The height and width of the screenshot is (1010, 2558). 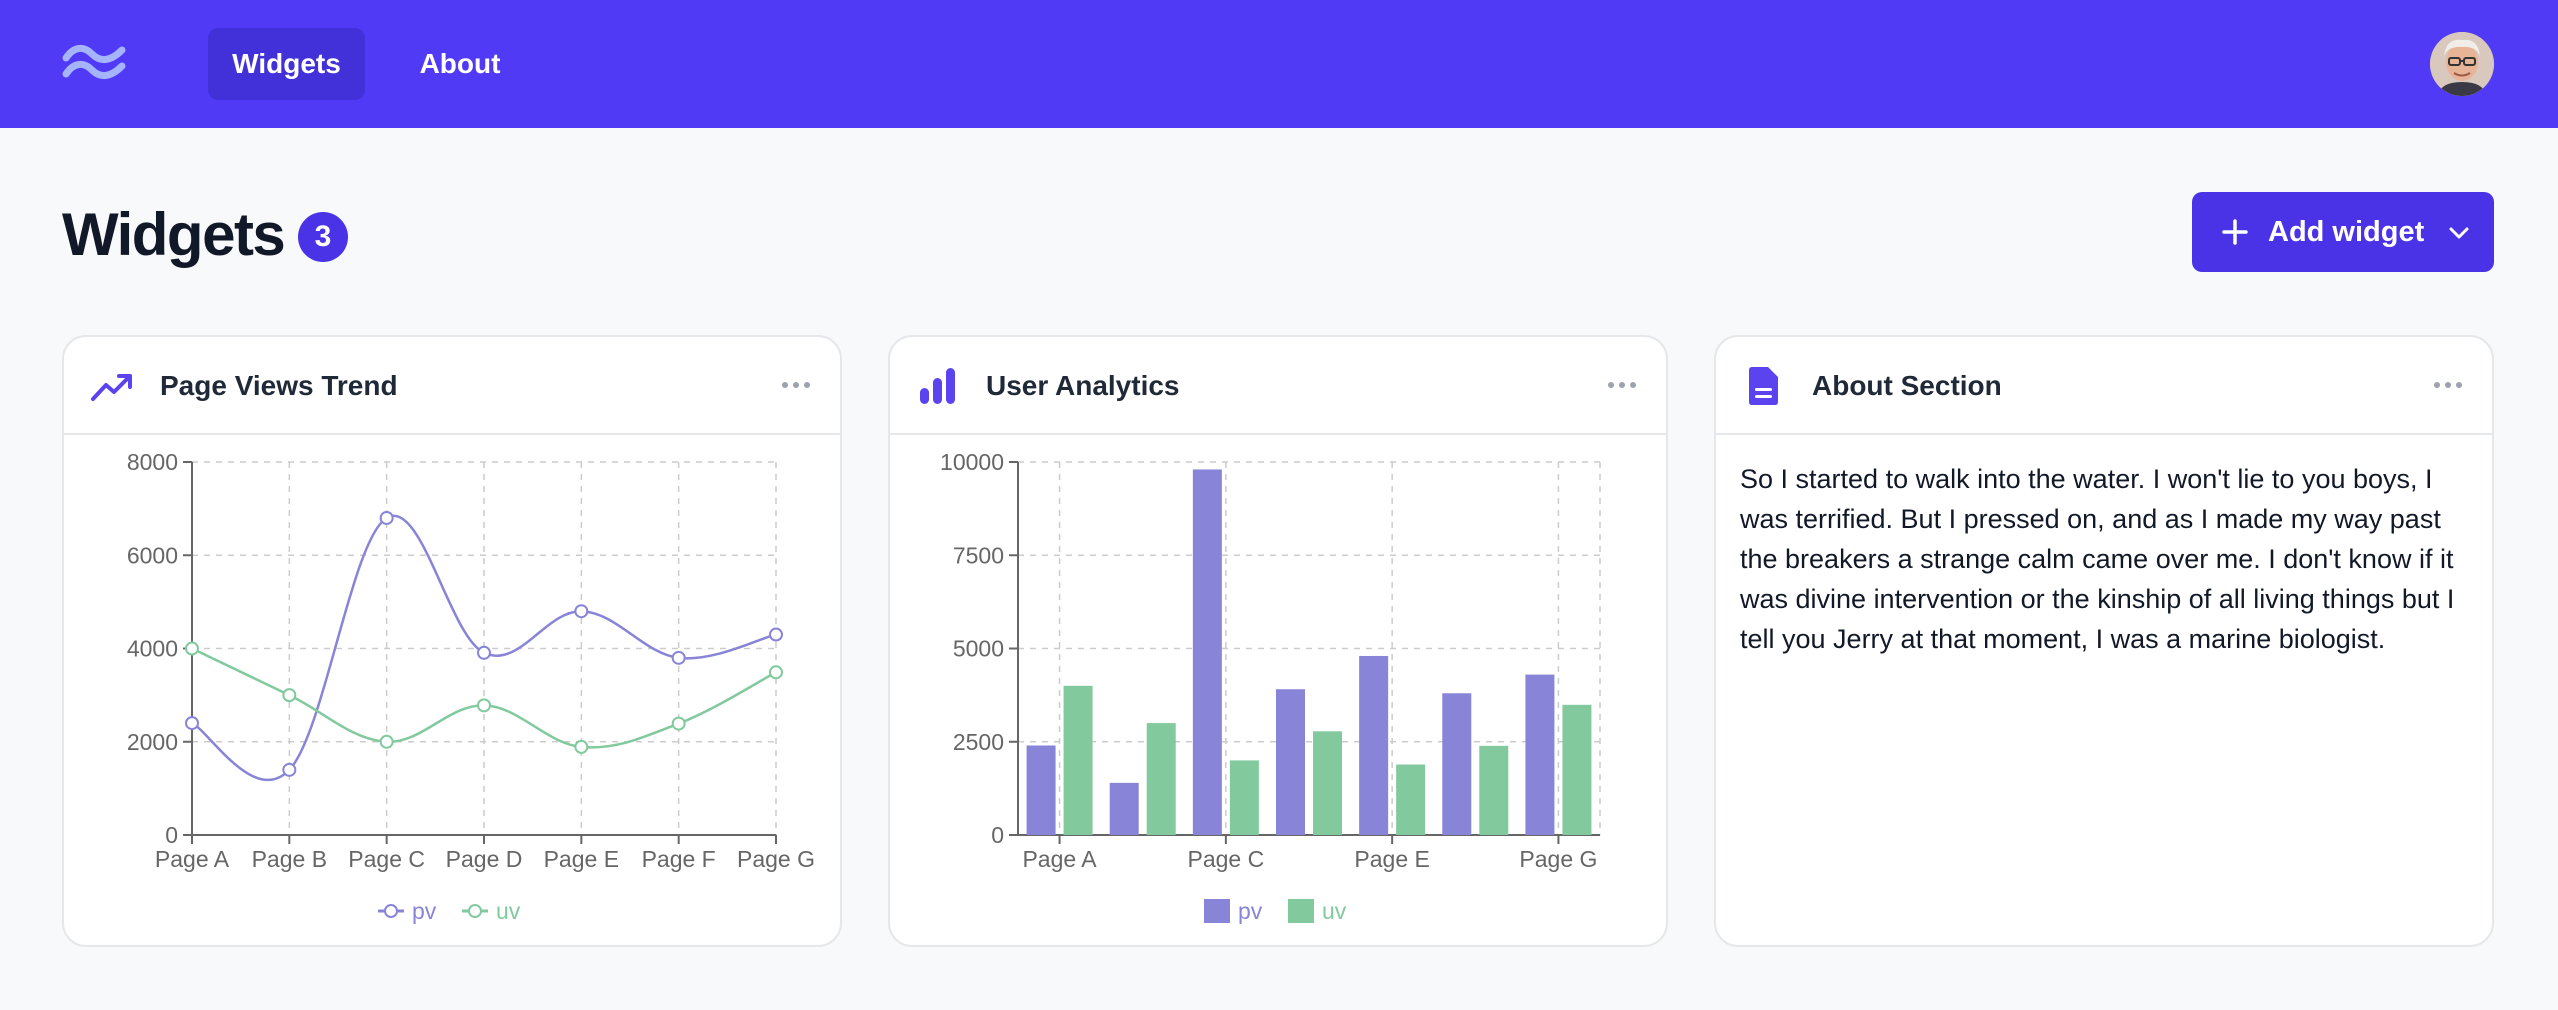 What do you see at coordinates (972, 462) in the screenshot?
I see `y-tick-label: 10000` at bounding box center [972, 462].